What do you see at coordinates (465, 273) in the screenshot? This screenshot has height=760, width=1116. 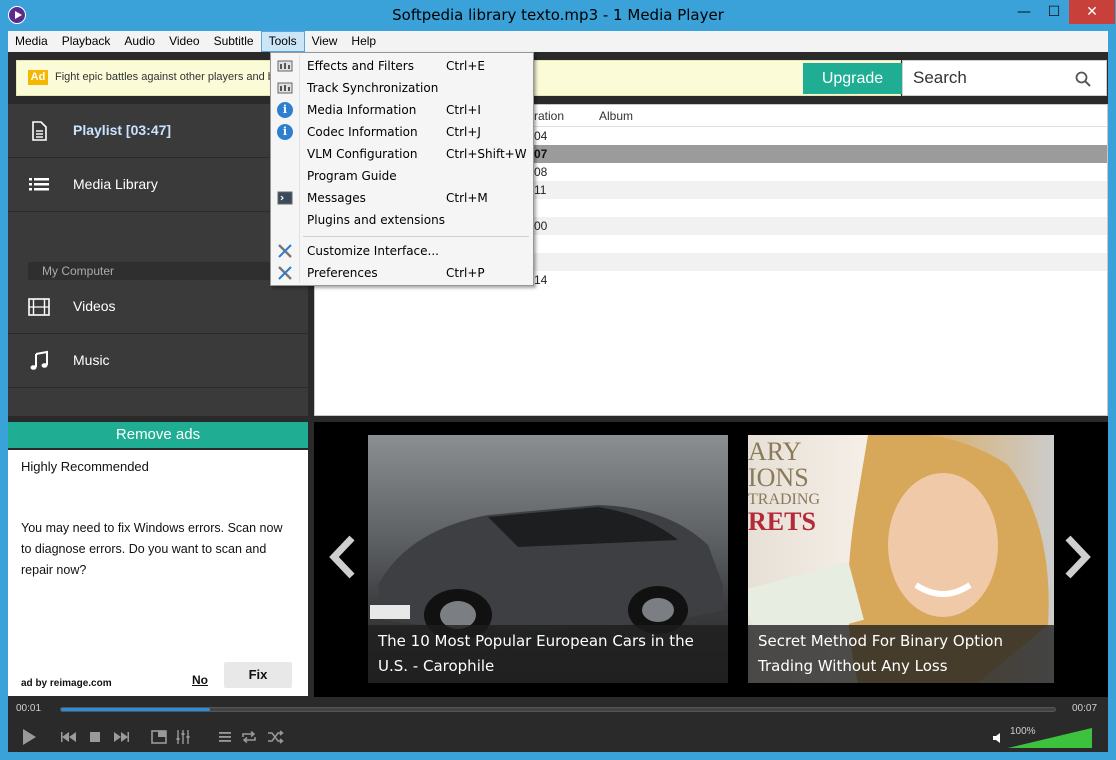 I see `menu-item-shortcut: Ctrl+P` at bounding box center [465, 273].